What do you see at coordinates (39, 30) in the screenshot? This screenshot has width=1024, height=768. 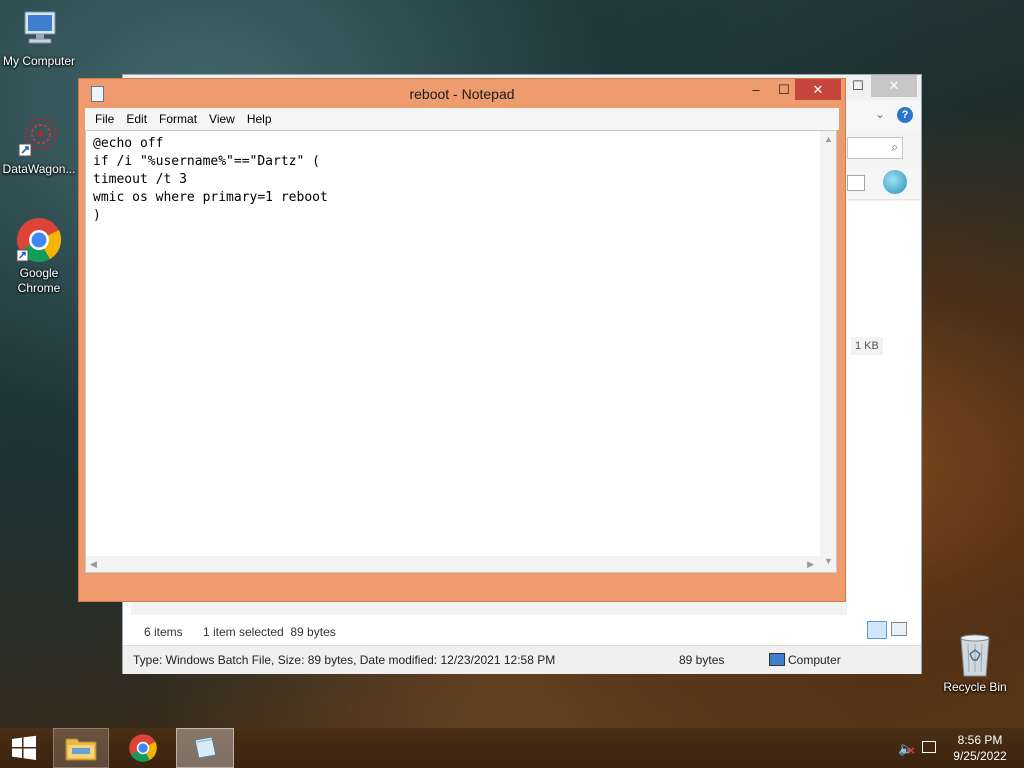 I see `computer-icon` at bounding box center [39, 30].